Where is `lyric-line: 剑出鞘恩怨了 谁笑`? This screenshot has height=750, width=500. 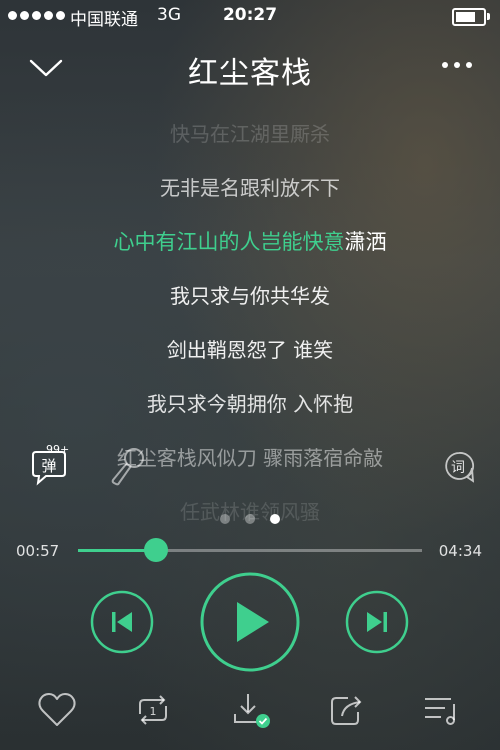
lyric-line: 剑出鞘恩怨了 谁笑 is located at coordinates (250, 350).